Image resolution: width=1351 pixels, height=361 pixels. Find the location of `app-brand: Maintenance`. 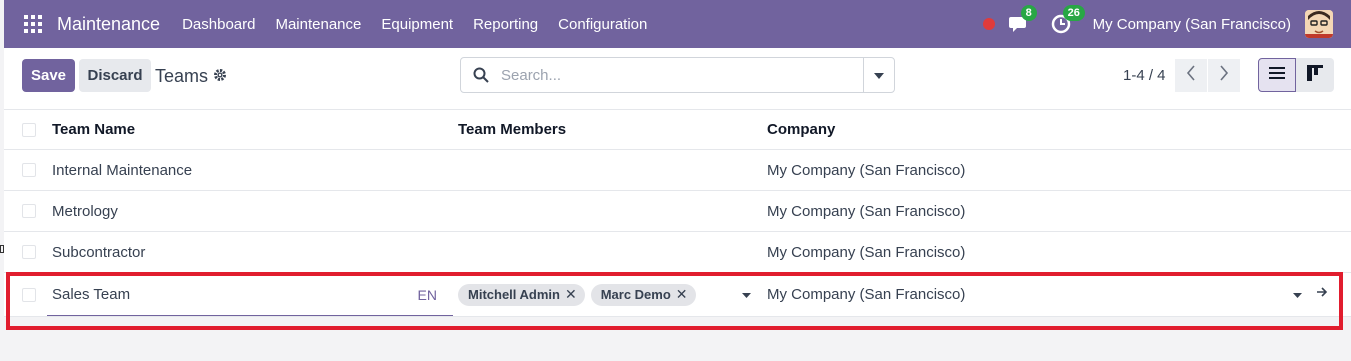

app-brand: Maintenance is located at coordinates (108, 24).